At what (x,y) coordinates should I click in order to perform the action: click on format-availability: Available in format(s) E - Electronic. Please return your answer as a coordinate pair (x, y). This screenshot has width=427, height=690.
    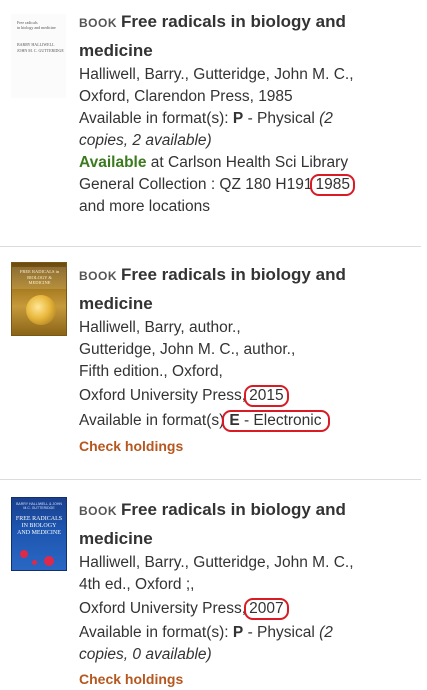
    Looking at the image, I should click on (250, 421).